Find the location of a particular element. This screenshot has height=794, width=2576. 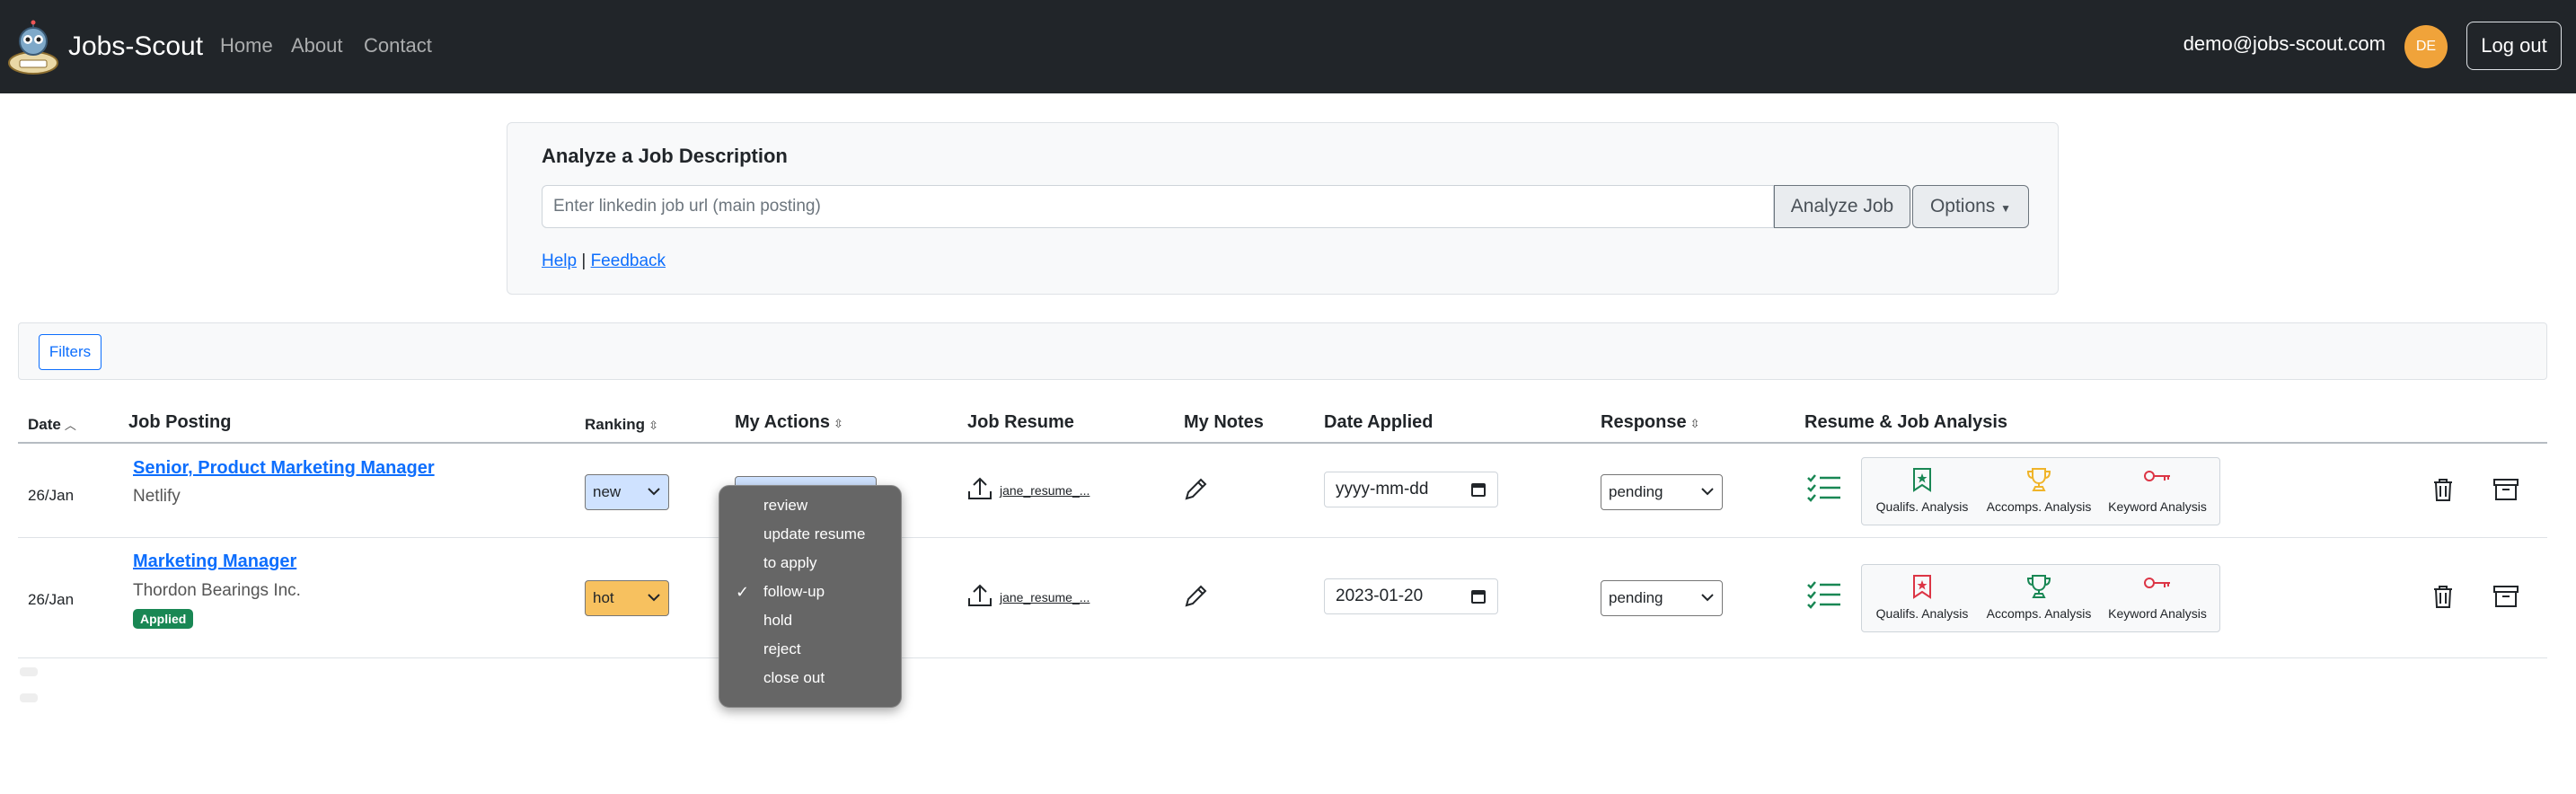

company-name: Netlify is located at coordinates (157, 496).